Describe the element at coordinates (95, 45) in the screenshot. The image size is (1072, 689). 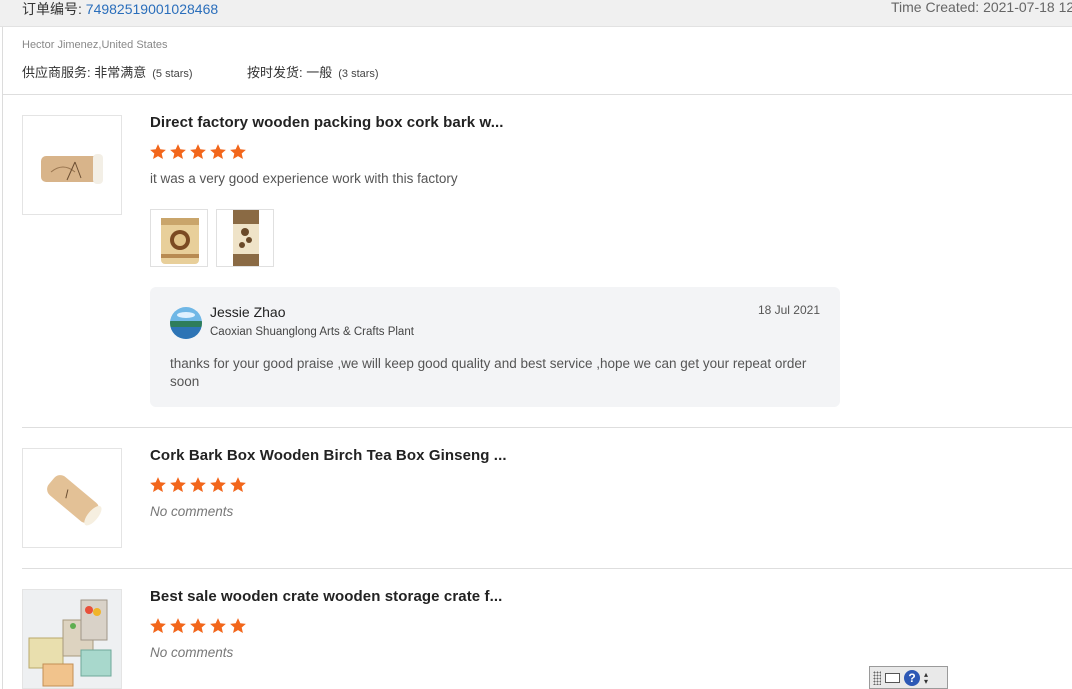
I see `buyer-name-country: Hector Jimenez,United States` at that location.